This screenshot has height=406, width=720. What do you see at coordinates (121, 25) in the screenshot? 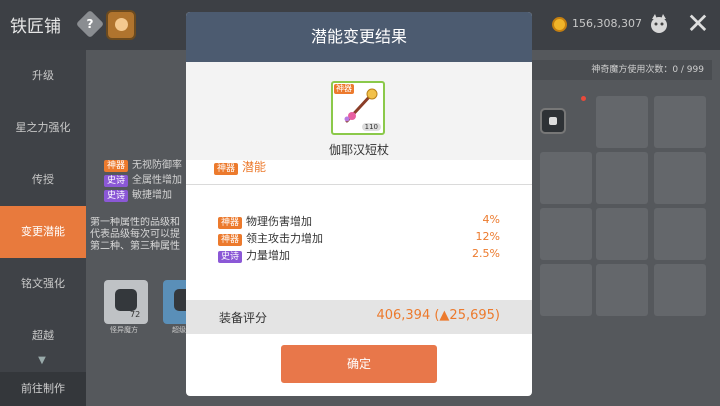
I see `avatar` at bounding box center [121, 25].